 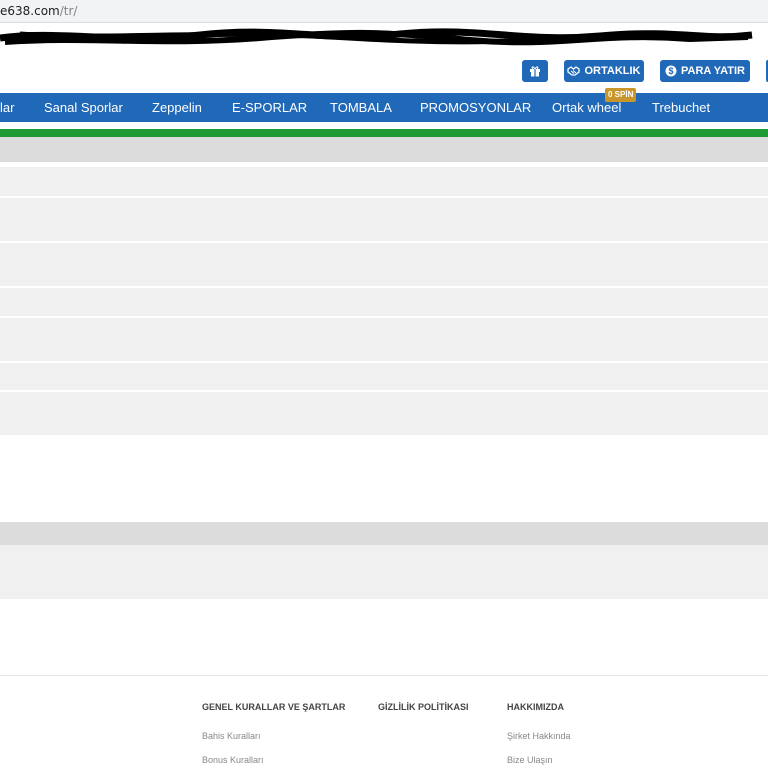 What do you see at coordinates (83, 107) in the screenshot?
I see `nav-item-sanal-sporlar: Sanal Sporlar` at bounding box center [83, 107].